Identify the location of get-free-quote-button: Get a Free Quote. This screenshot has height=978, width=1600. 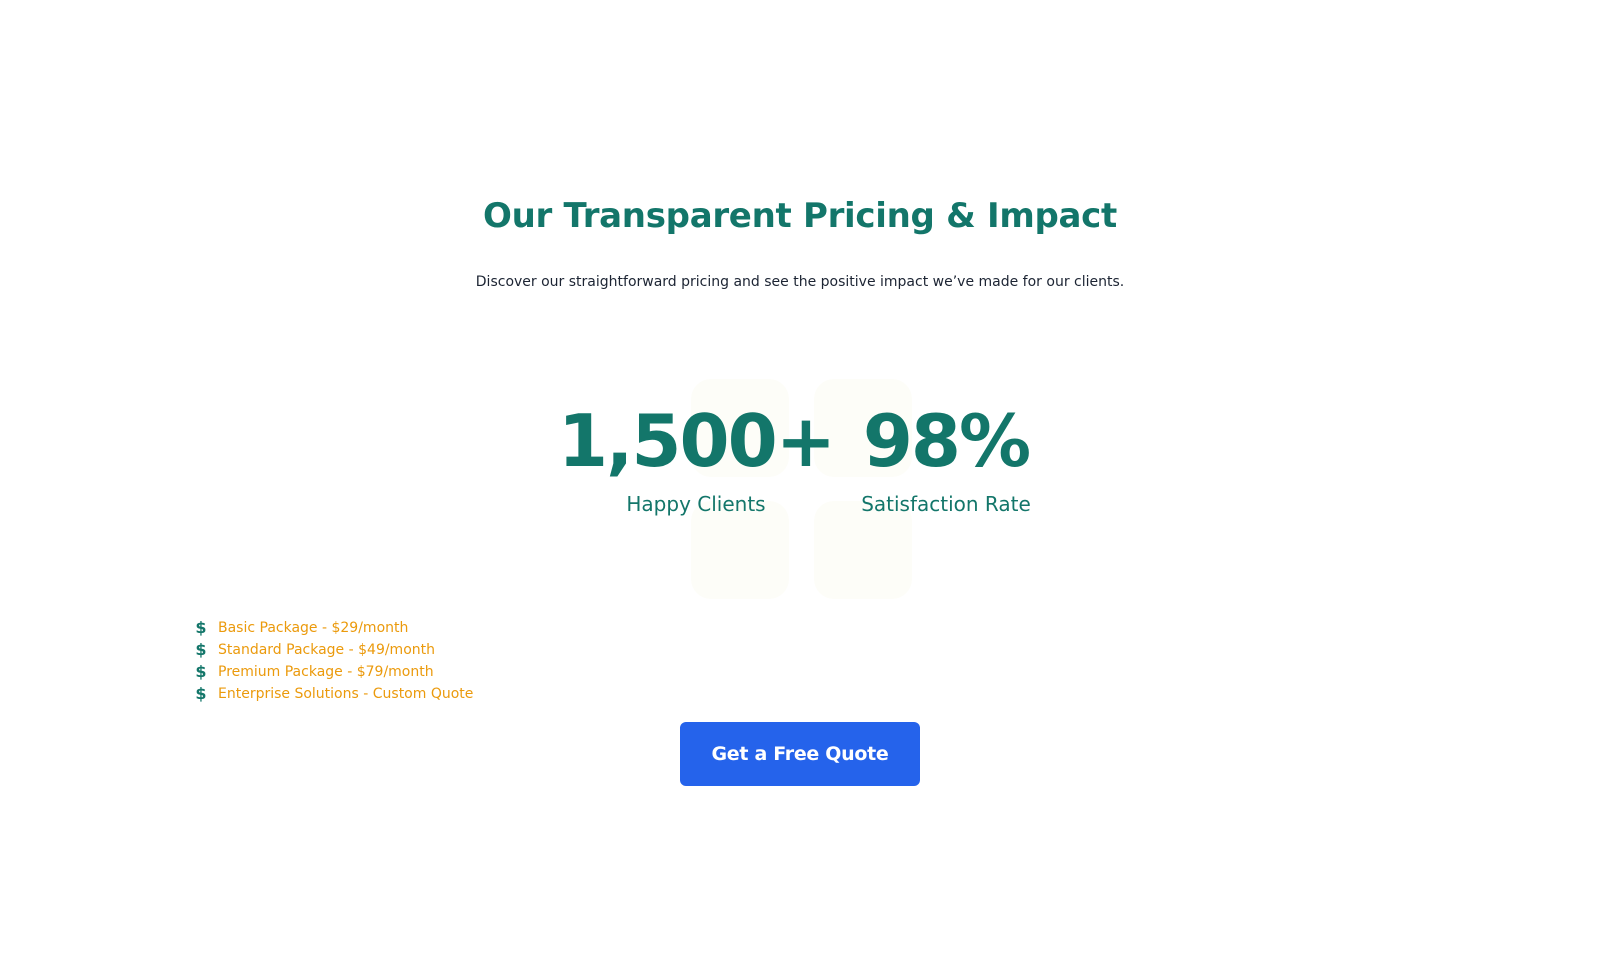
(800, 754).